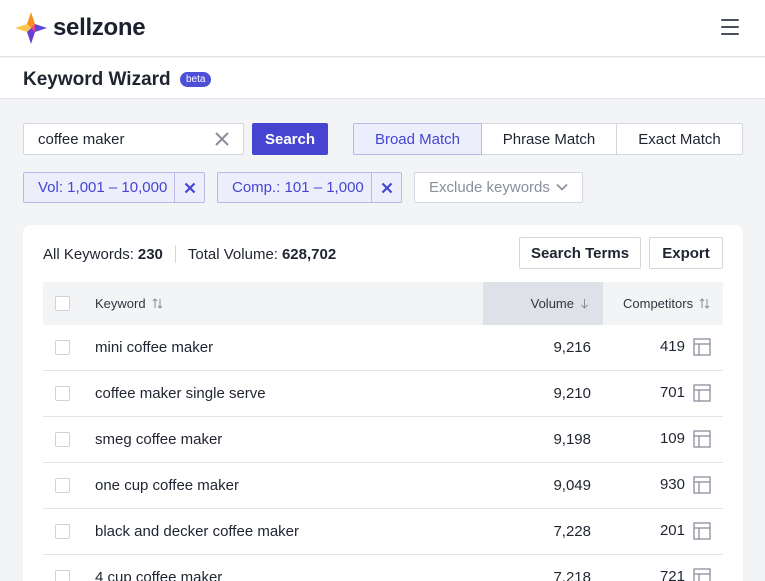  What do you see at coordinates (730, 27) in the screenshot?
I see `hamburger-icon` at bounding box center [730, 27].